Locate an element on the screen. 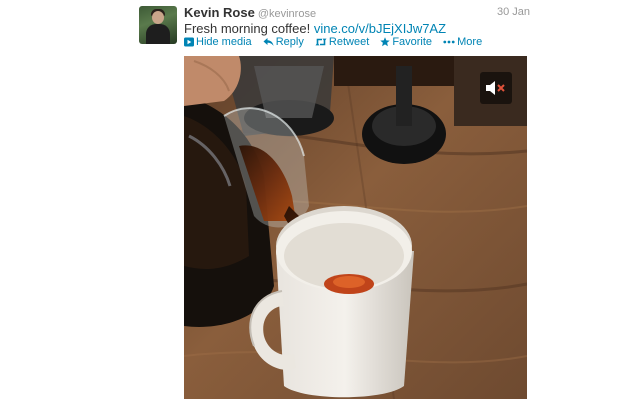 This screenshot has height=400, width=620. reply-button: Reply is located at coordinates (283, 42).